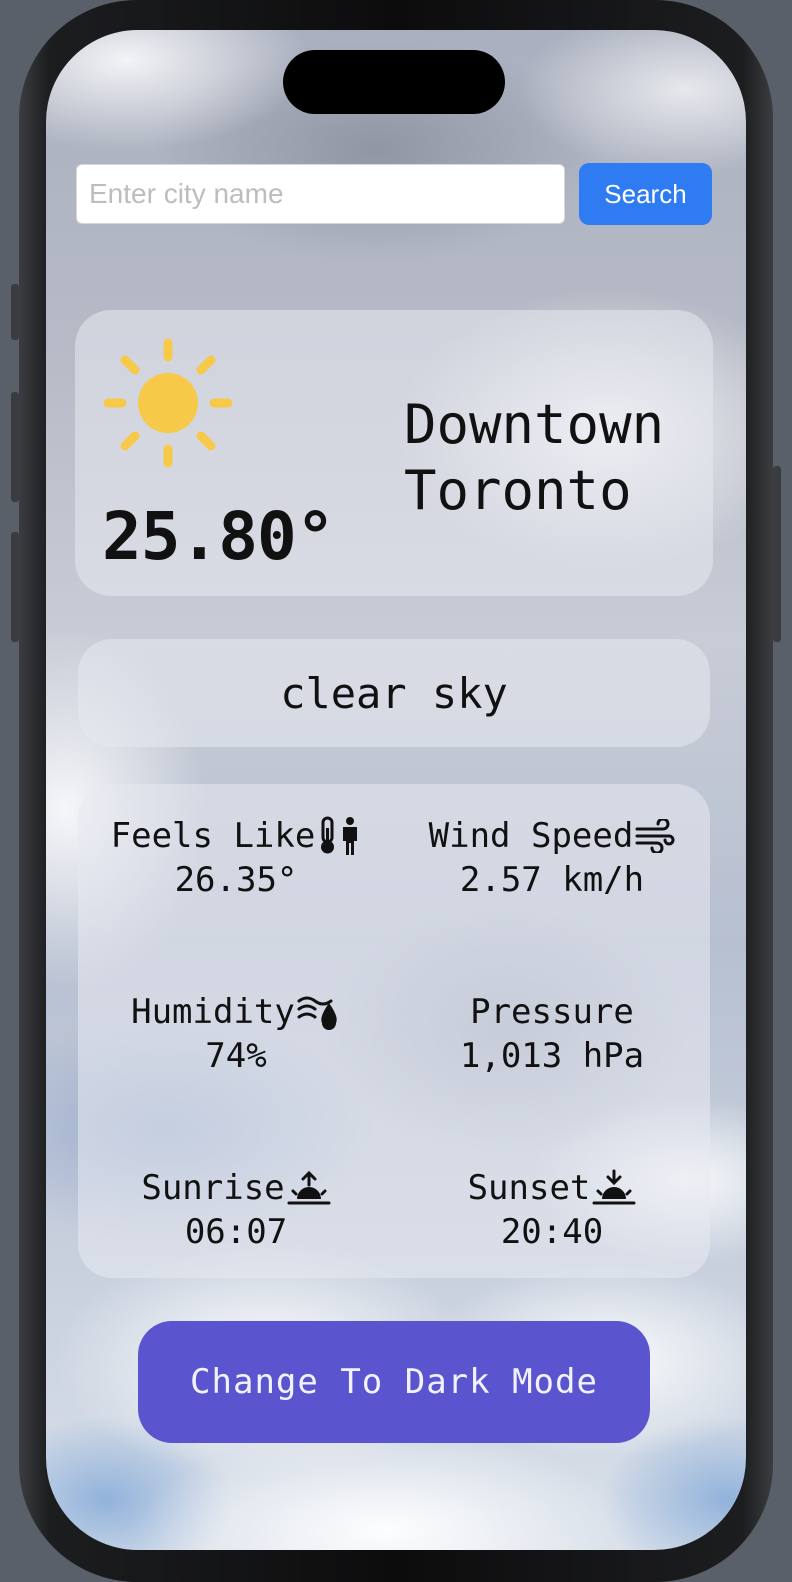 This screenshot has width=792, height=1582. Describe the element at coordinates (552, 1210) in the screenshot. I see `detail-sunset: Sunset 20:40` at that location.